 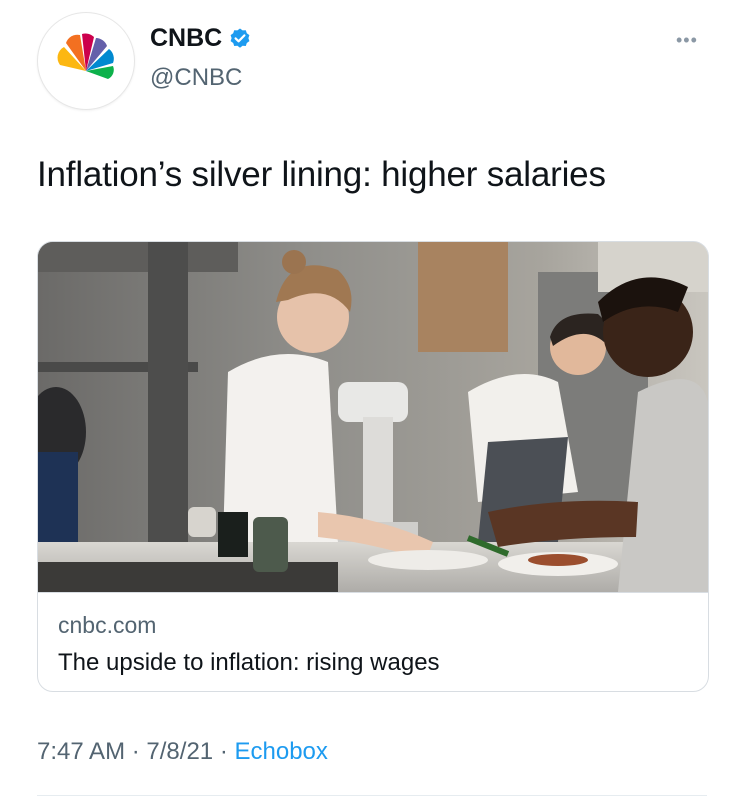 I want to click on account-name-row: CNBC, so click(x=201, y=38).